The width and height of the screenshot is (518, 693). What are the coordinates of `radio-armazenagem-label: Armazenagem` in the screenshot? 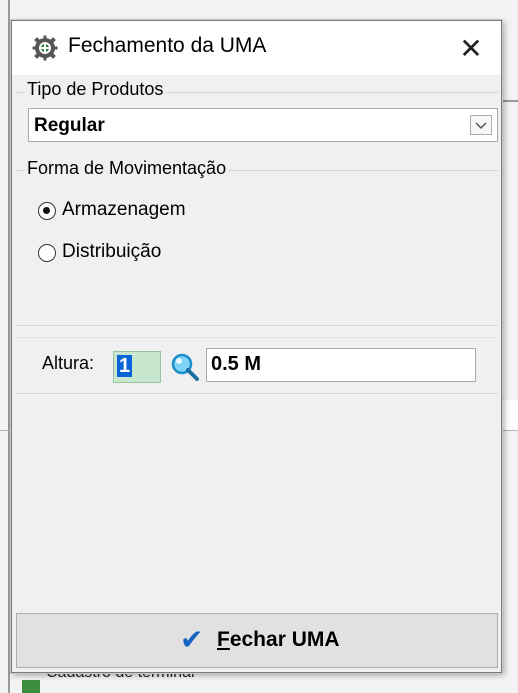 It's located at (124, 209).